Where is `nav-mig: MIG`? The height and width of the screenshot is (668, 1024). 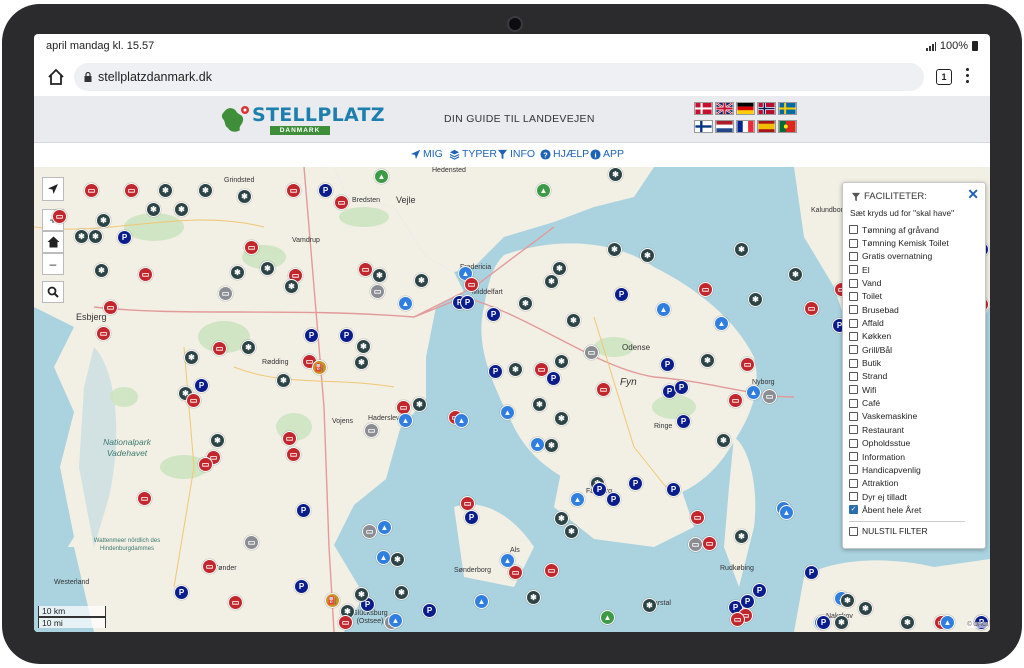 nav-mig: MIG is located at coordinates (426, 154).